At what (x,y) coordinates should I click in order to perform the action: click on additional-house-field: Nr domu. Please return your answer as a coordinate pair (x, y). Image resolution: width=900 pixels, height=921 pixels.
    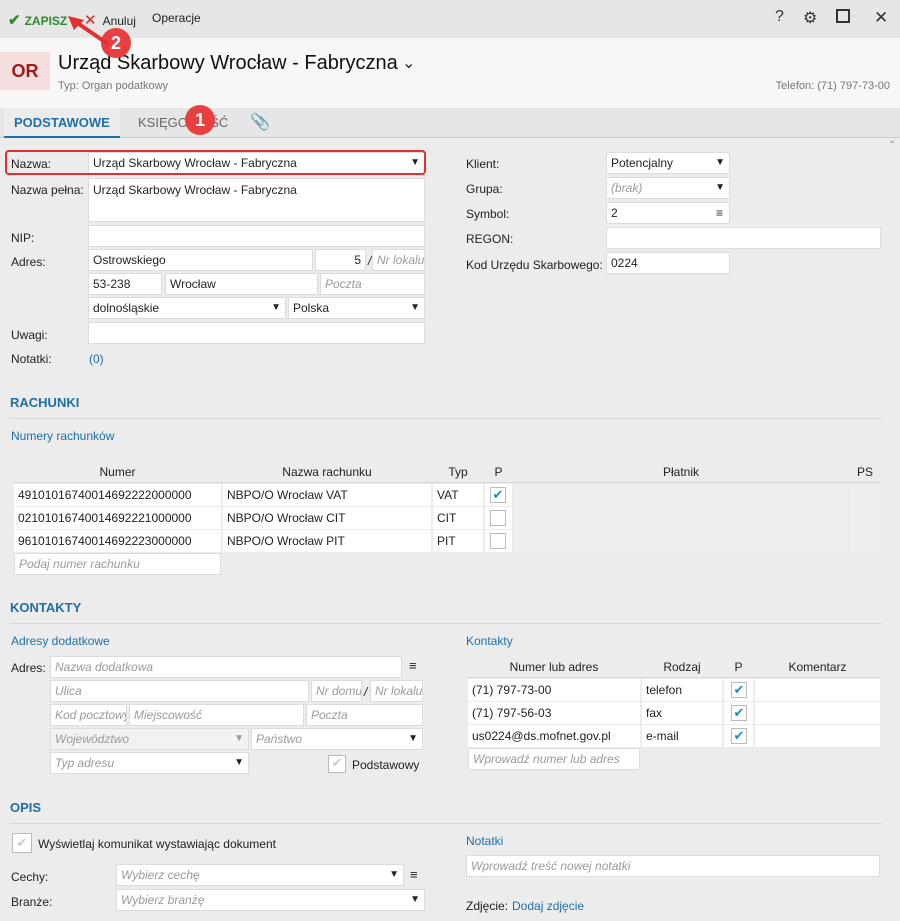
    Looking at the image, I should click on (336, 691).